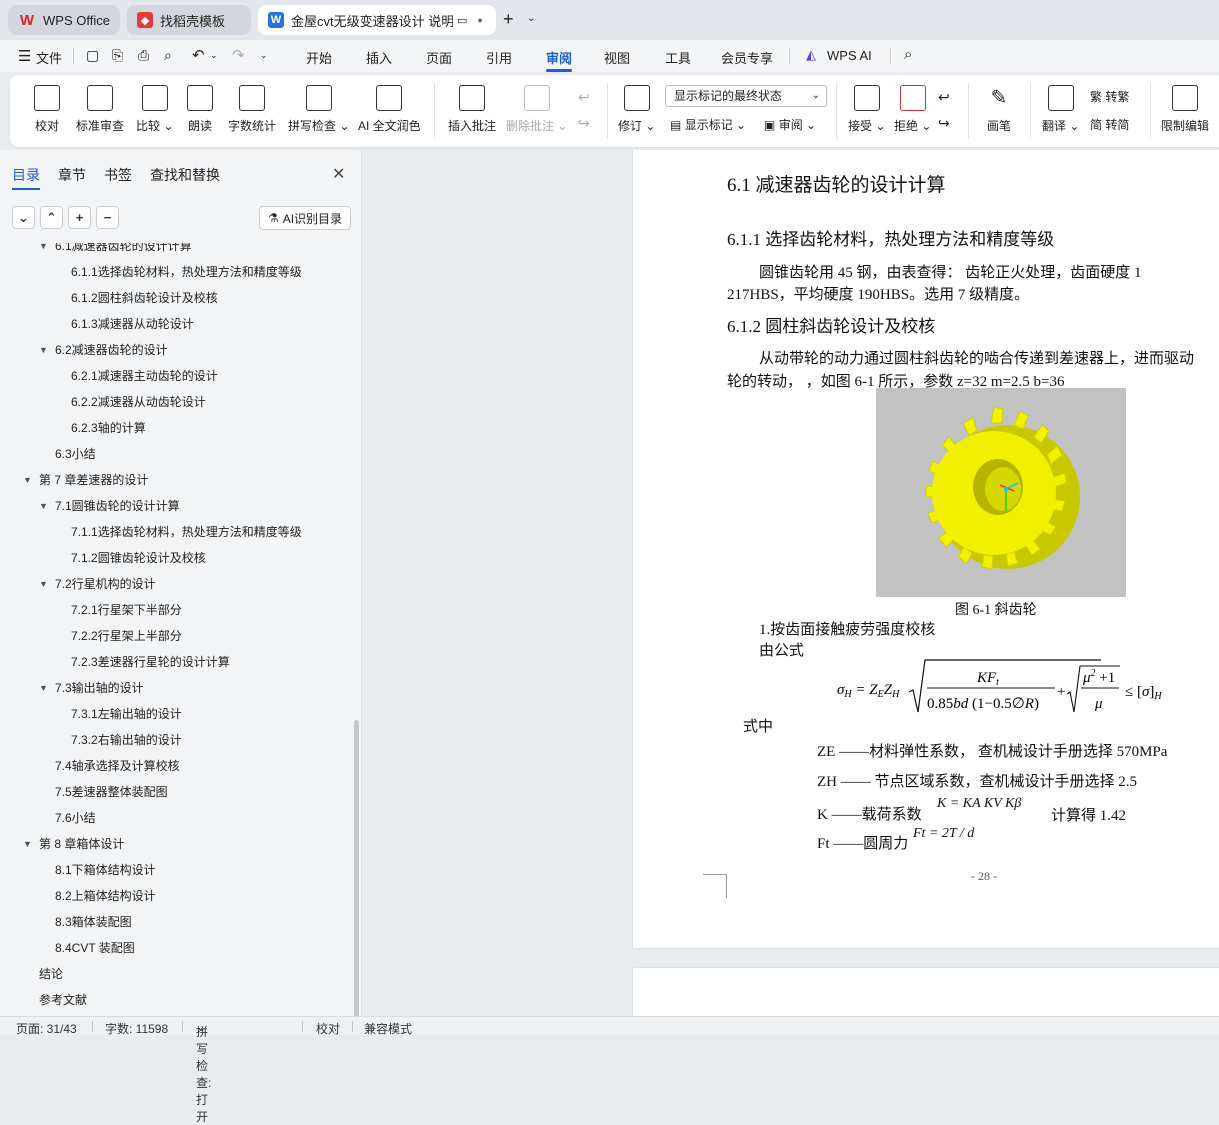 Image resolution: width=1219 pixels, height=1125 pixels. What do you see at coordinates (203, 1072) in the screenshot?
I see `spell-check-status: 拼写检查: 打开 ⌄` at bounding box center [203, 1072].